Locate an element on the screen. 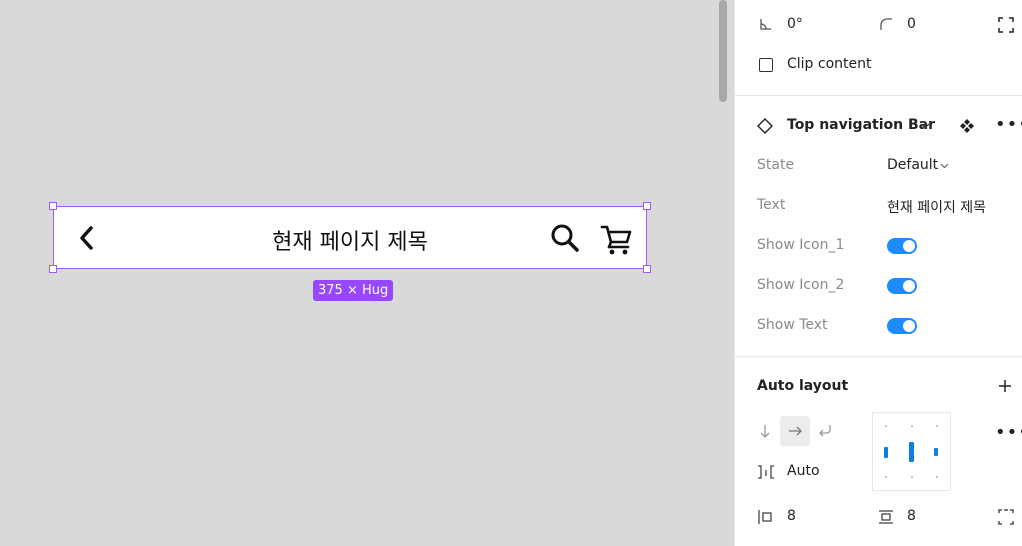 This screenshot has width=1022, height=546. vertical-padding-value: 8 is located at coordinates (911, 516).